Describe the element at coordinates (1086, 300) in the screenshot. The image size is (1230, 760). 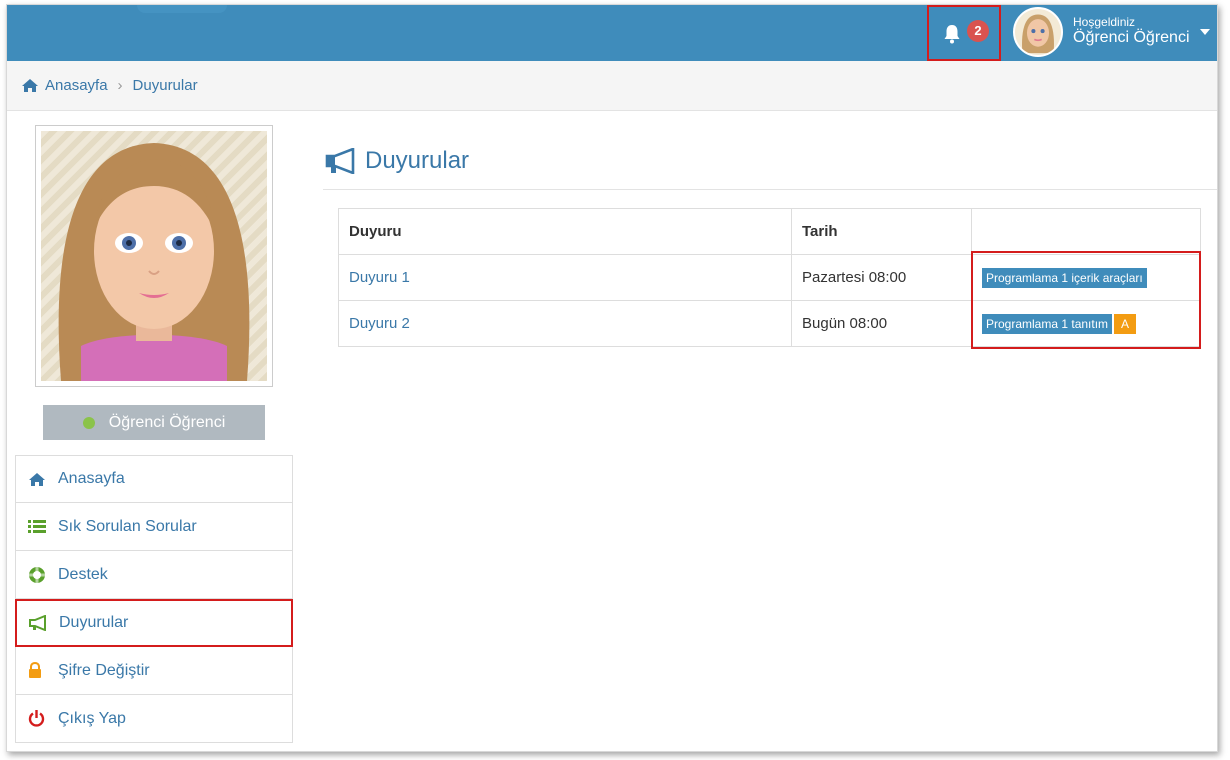
I see `tags-highlight-box` at that location.